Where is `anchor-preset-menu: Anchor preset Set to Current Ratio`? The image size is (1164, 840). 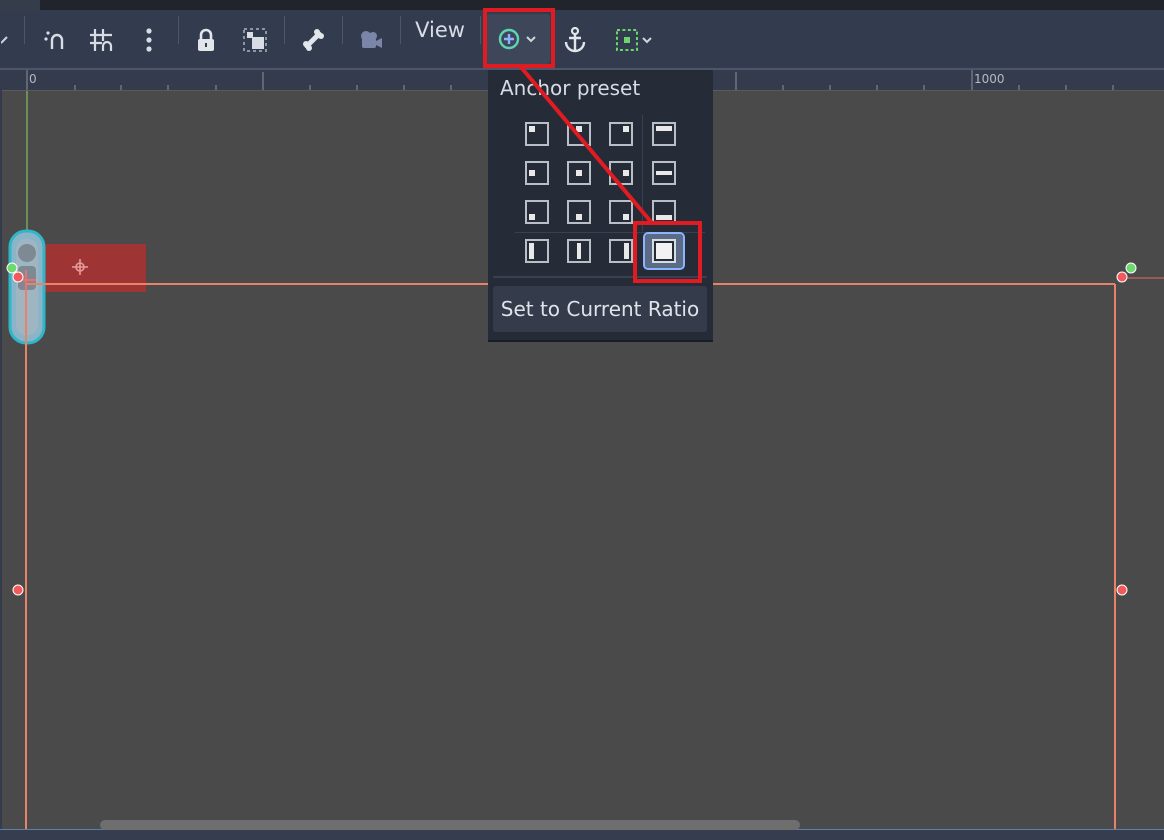
anchor-preset-menu: Anchor preset Set to Current Ratio is located at coordinates (600, 206).